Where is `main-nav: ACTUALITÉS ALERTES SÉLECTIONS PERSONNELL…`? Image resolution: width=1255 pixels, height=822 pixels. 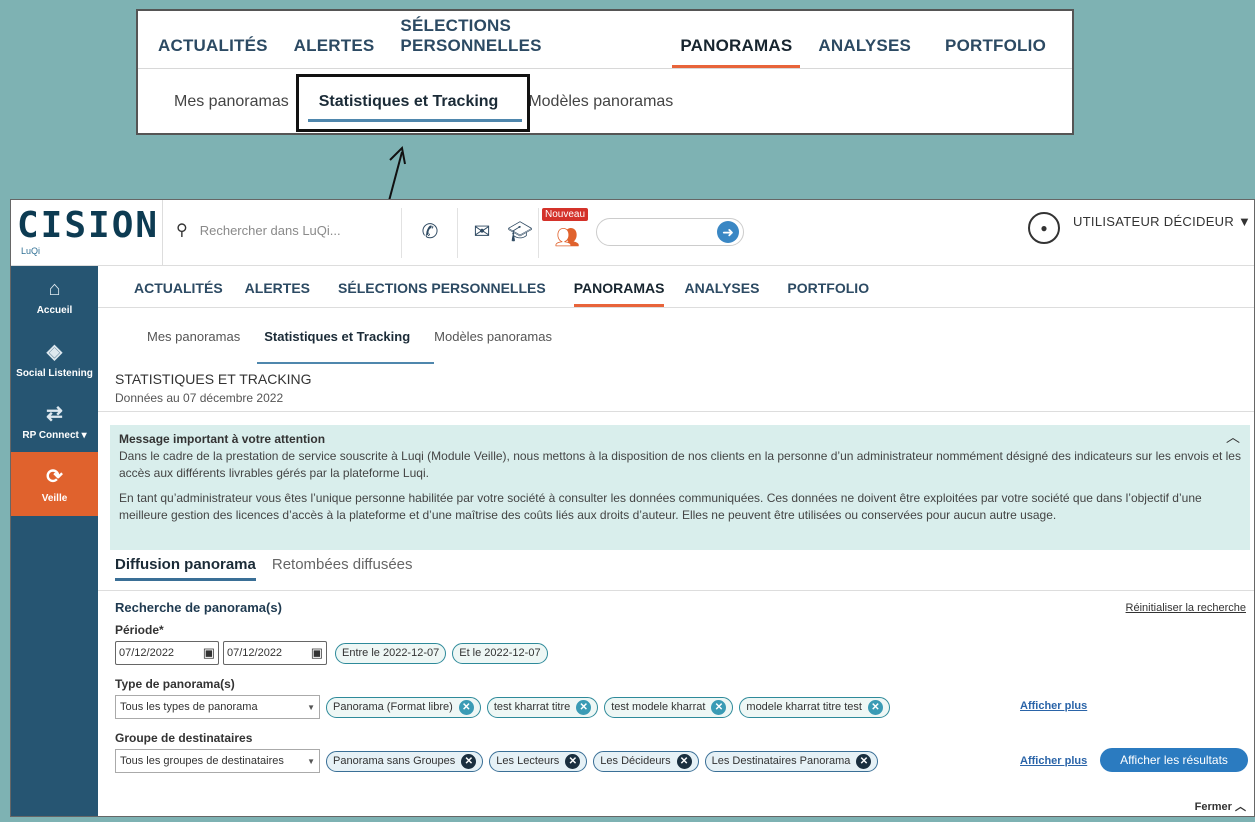
main-nav: ACTUALITÉS ALERTES SÉLECTIONS PERSONNELL… is located at coordinates (676, 287).